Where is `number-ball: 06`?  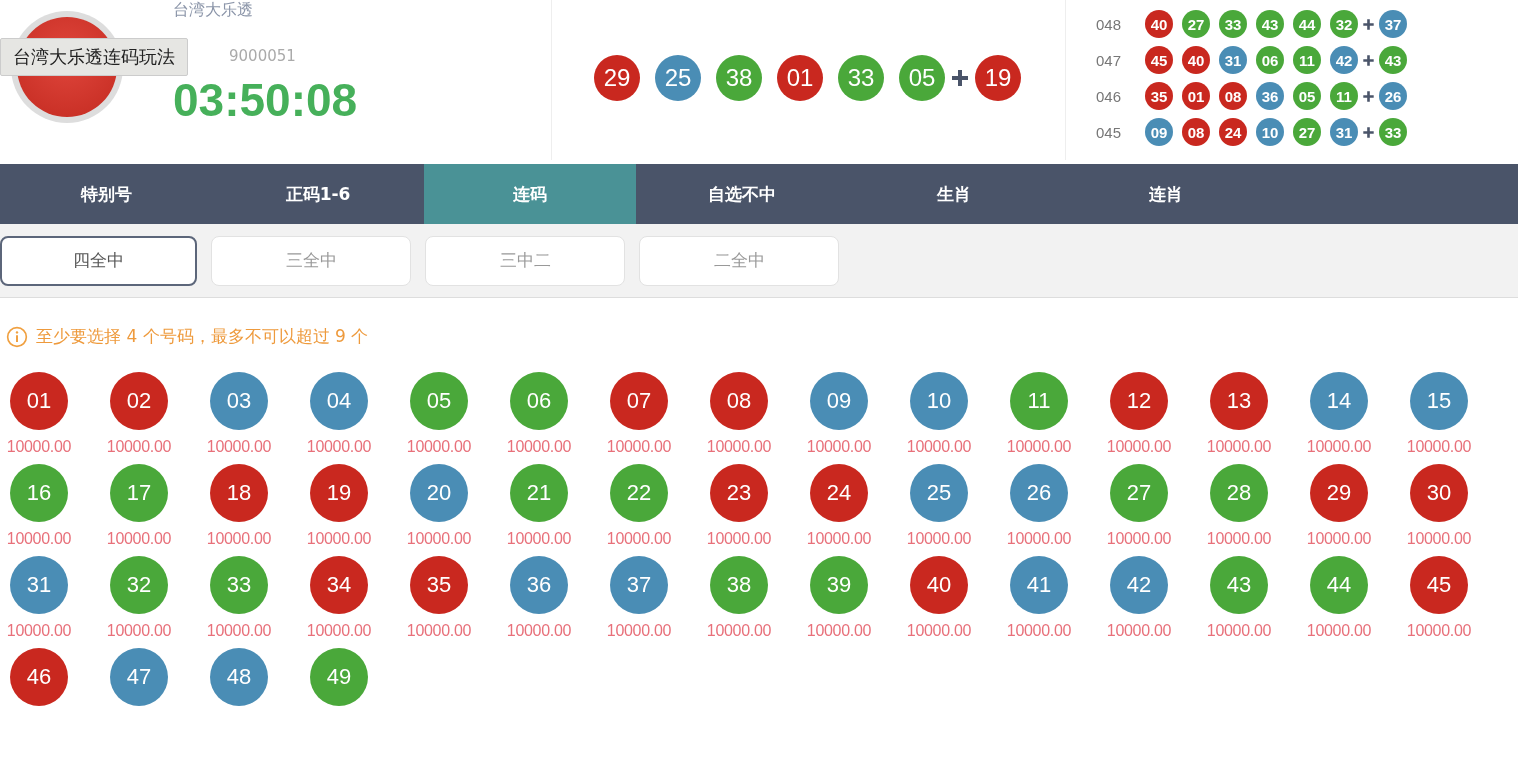 number-ball: 06 is located at coordinates (539, 401).